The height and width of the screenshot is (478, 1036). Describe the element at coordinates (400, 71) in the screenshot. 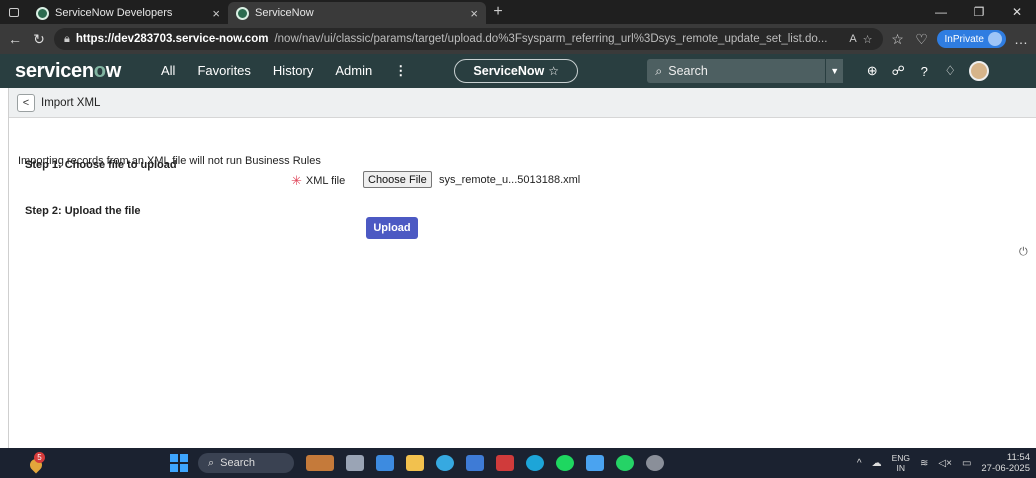

I see `nav-more-icon: ⋮` at that location.